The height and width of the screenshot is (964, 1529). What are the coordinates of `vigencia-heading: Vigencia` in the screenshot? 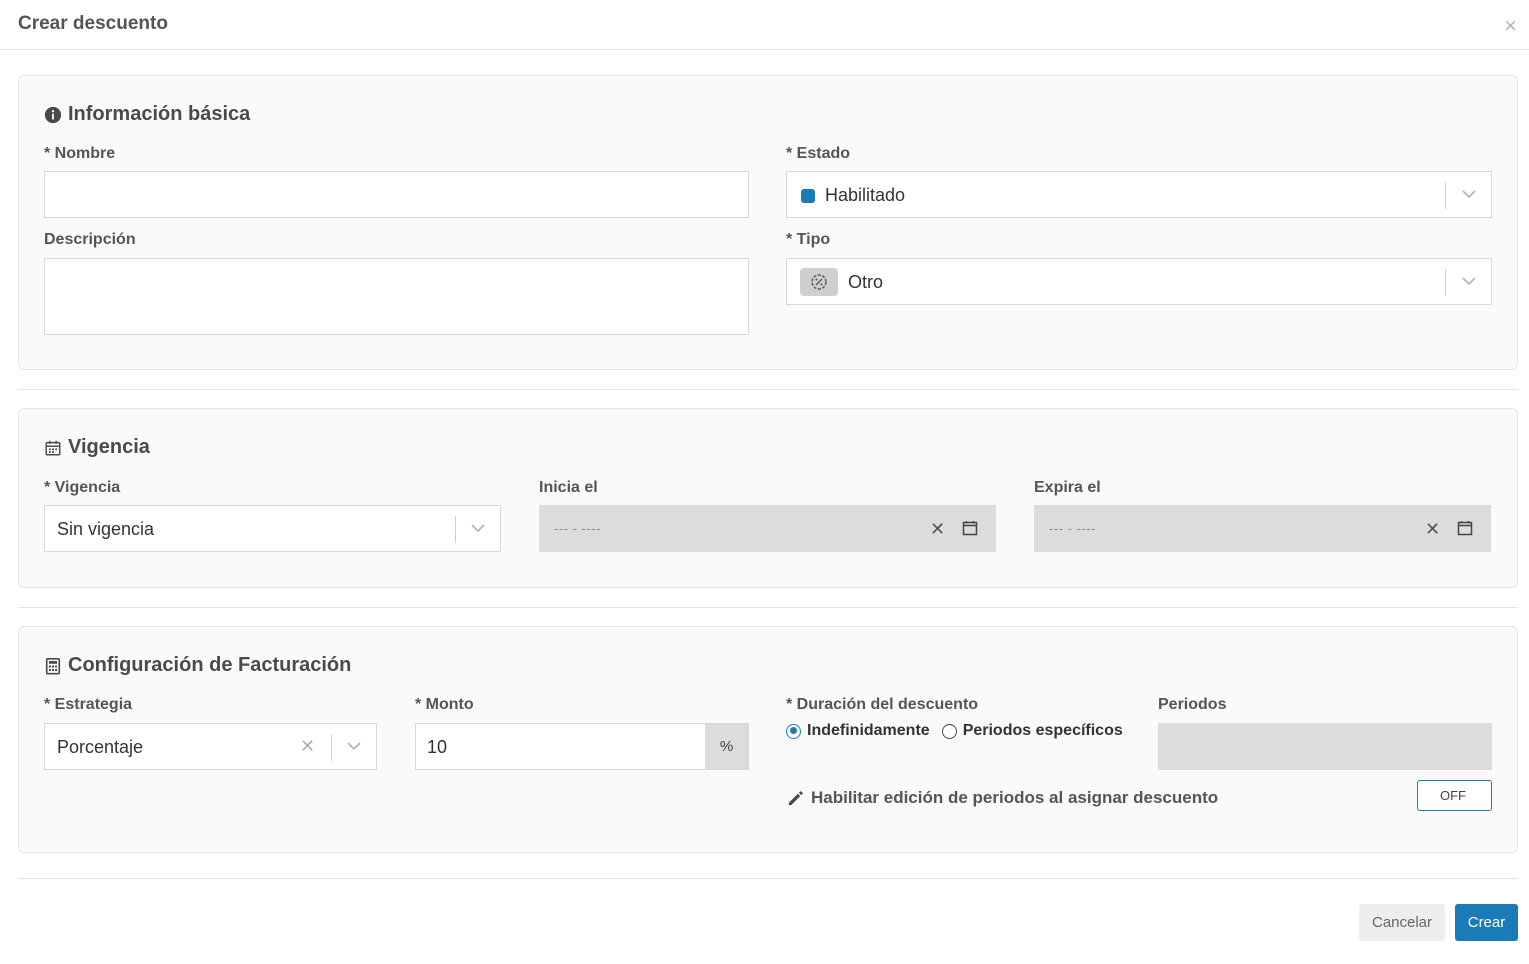 It's located at (97, 447).